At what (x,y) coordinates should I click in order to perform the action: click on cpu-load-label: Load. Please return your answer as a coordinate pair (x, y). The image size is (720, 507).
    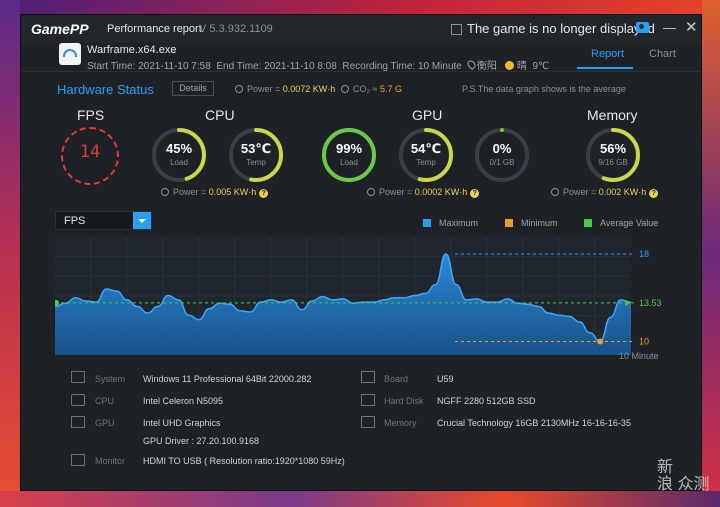
    Looking at the image, I should click on (179, 162).